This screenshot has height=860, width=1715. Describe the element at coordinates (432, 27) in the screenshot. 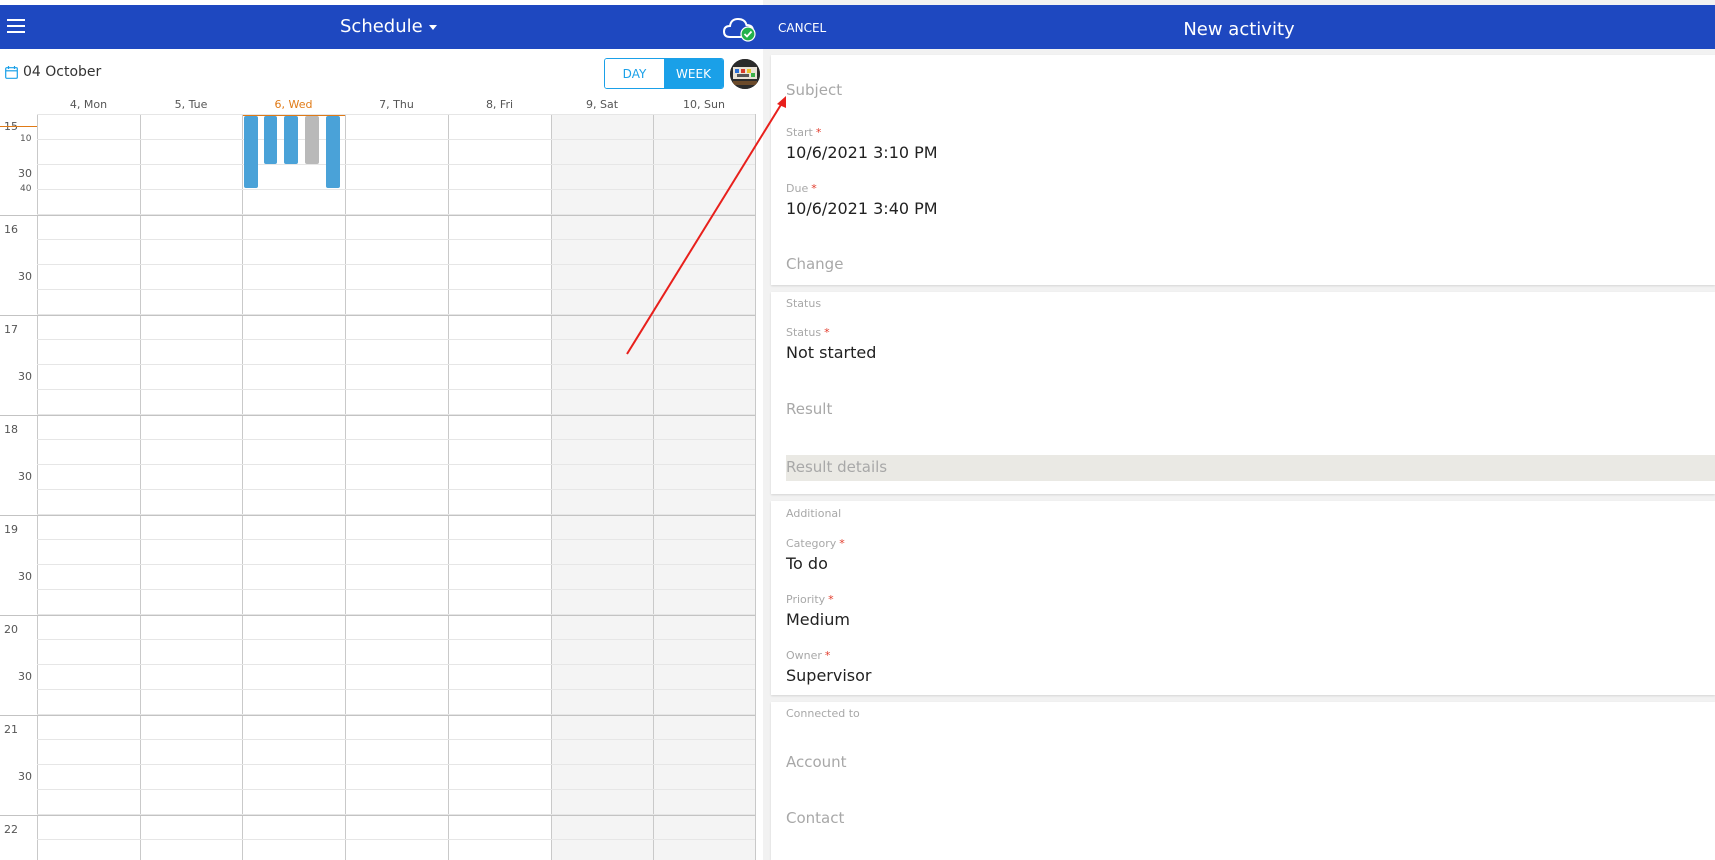

I see `caret-down-icon` at that location.